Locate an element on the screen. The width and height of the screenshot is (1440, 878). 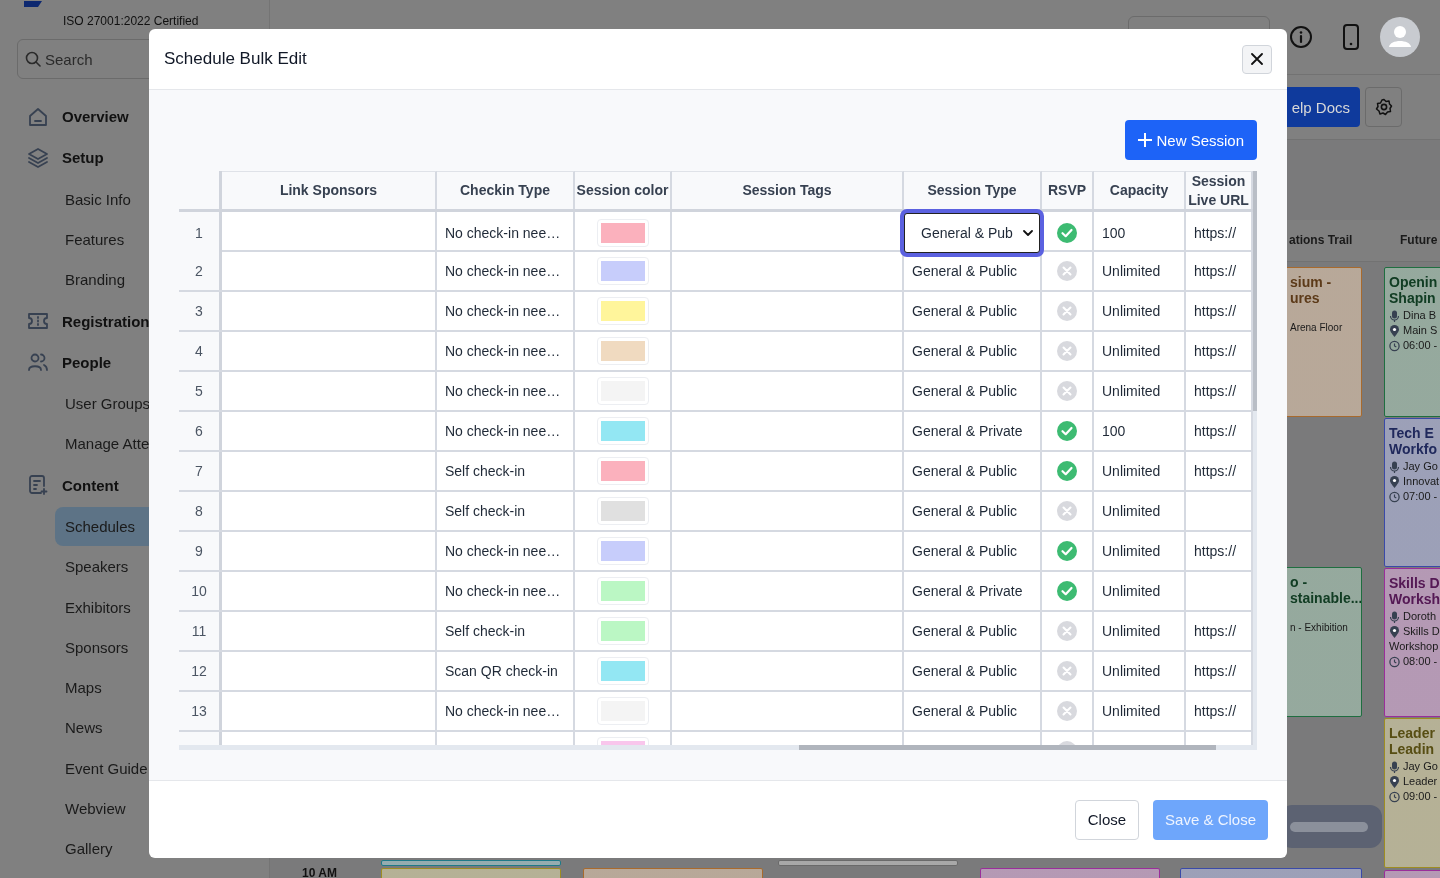
avatar-icon is located at coordinates (1400, 37).